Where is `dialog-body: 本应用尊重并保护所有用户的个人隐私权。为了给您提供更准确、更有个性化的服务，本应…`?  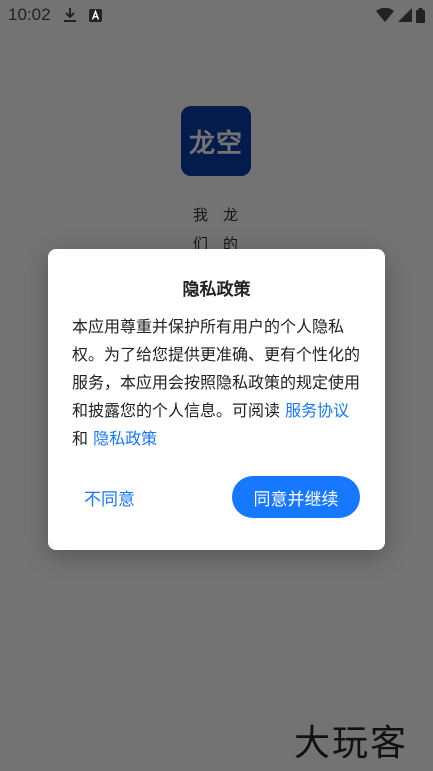
dialog-body: 本应用尊重并保护所有用户的个人隐私权。为了给您提供更准确、更有个性化的服务，本应… is located at coordinates (218, 383).